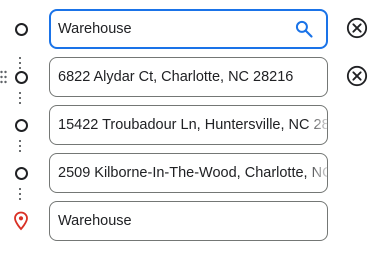  I want to click on remove-stop-1-button, so click(357, 28).